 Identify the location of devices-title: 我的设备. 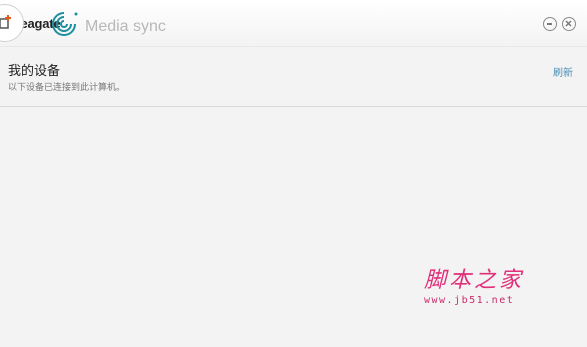
(34, 71).